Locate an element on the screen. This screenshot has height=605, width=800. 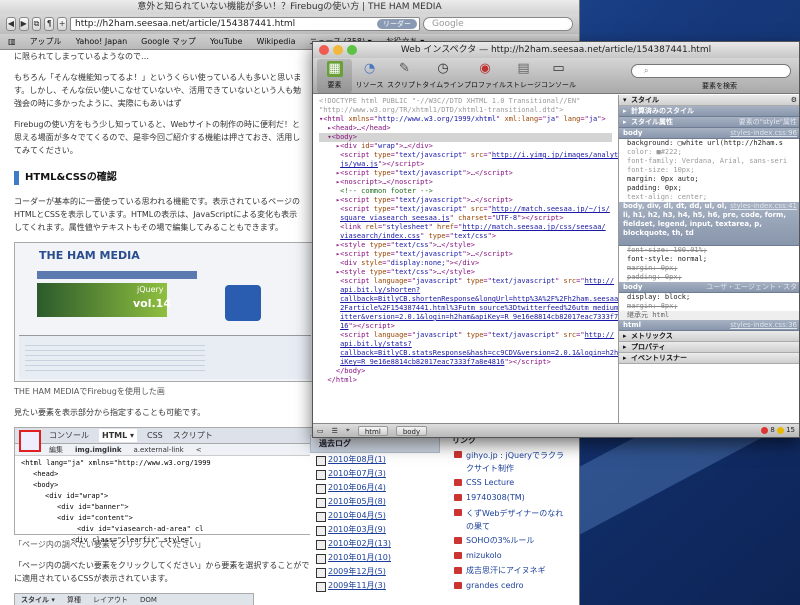
blog-link: gihyo.jp : jQueryでラクラクサイト制作 is located at coordinates (509, 461).